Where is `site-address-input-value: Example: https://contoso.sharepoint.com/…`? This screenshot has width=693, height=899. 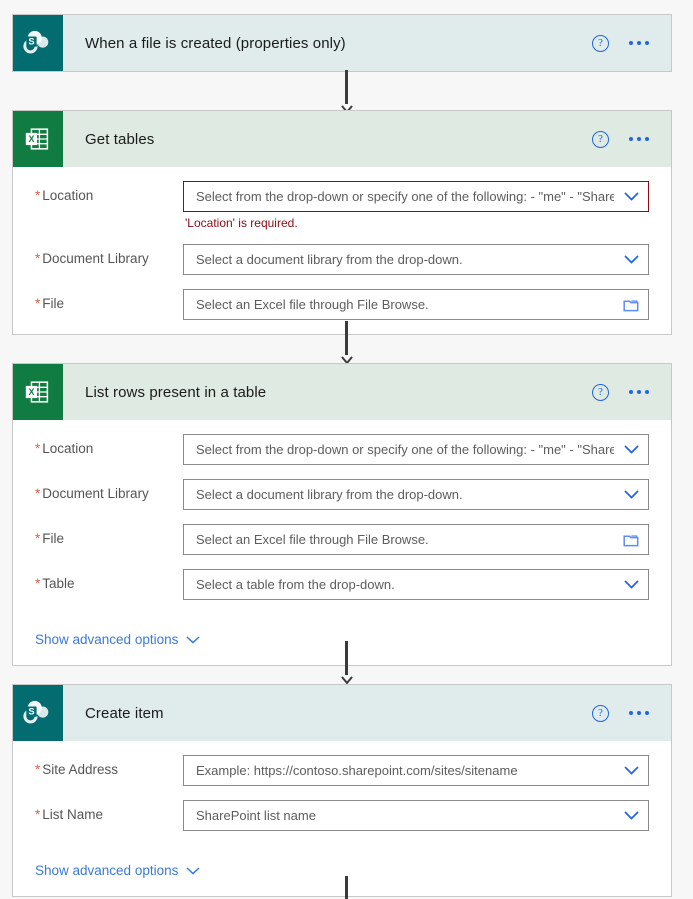
site-address-input-value: Example: https://contoso.sharepoint.com/… is located at coordinates (357, 770).